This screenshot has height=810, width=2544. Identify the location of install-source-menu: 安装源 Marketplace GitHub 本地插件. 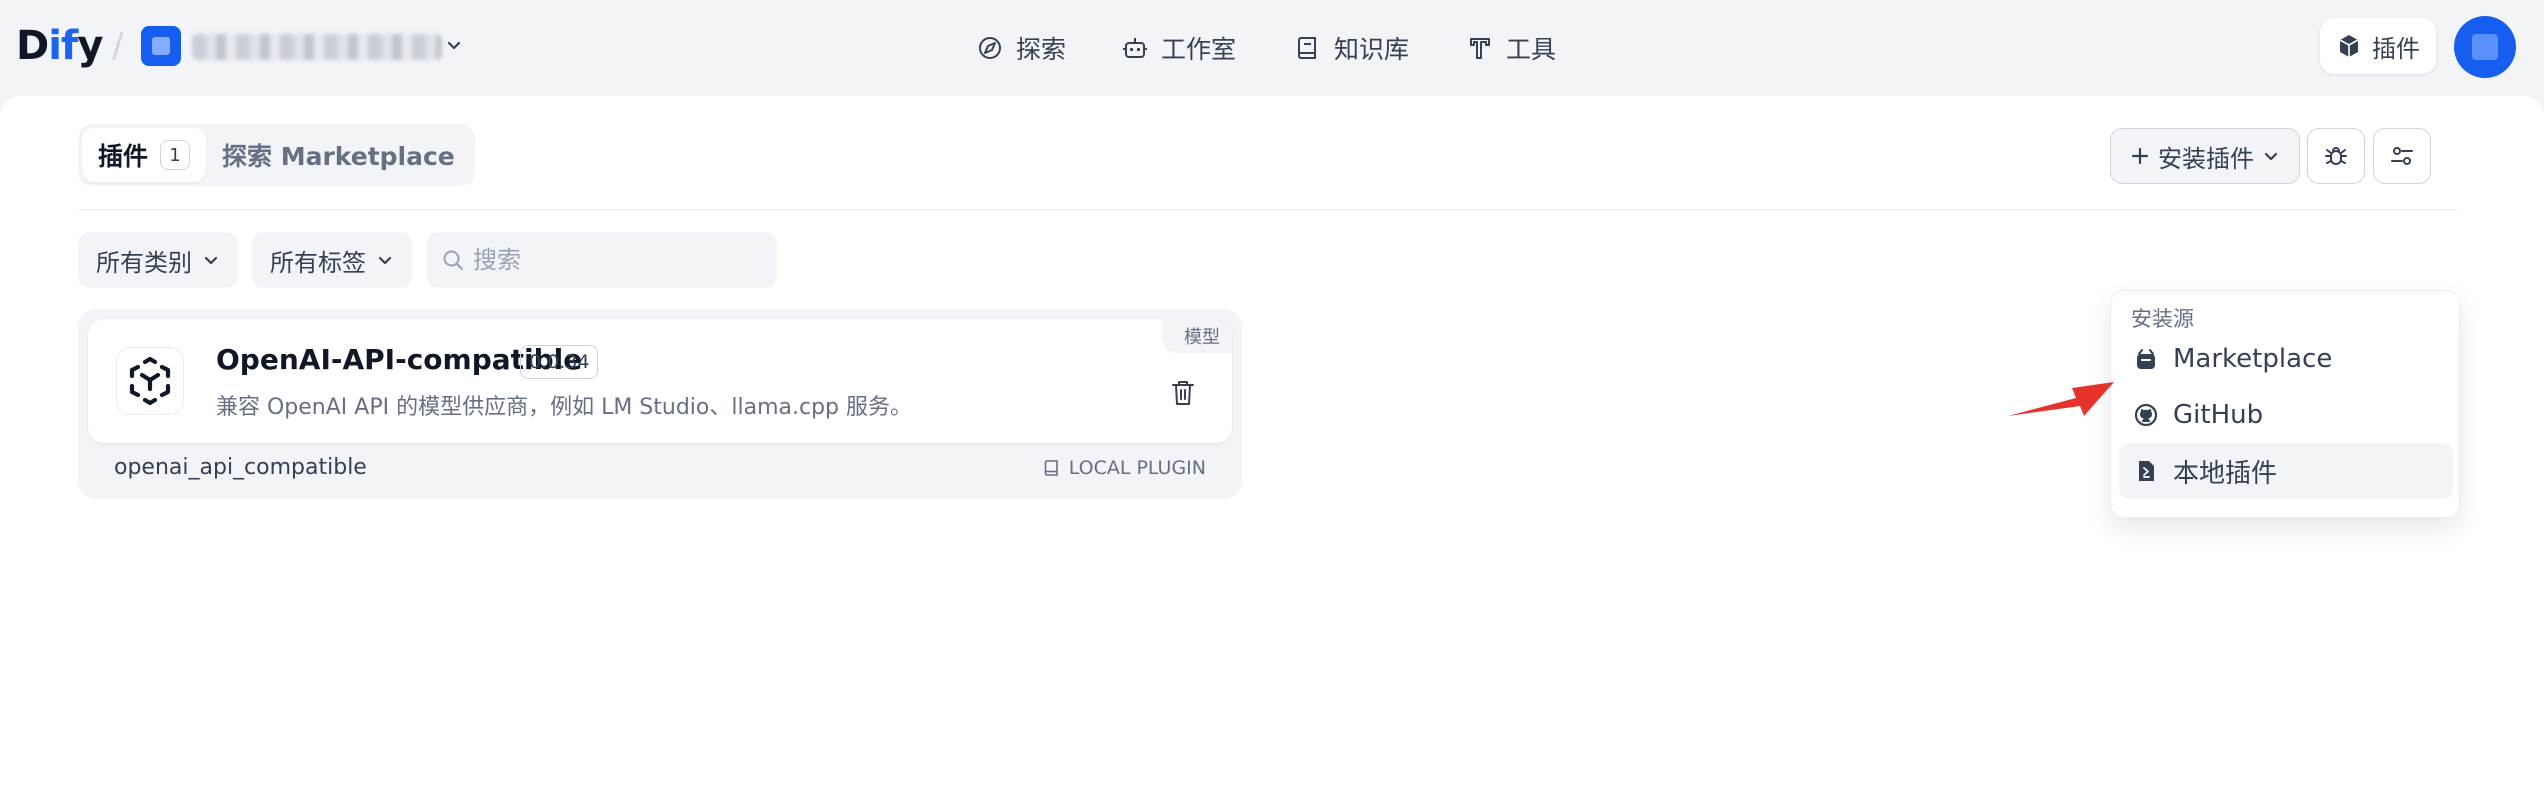
(2285, 404).